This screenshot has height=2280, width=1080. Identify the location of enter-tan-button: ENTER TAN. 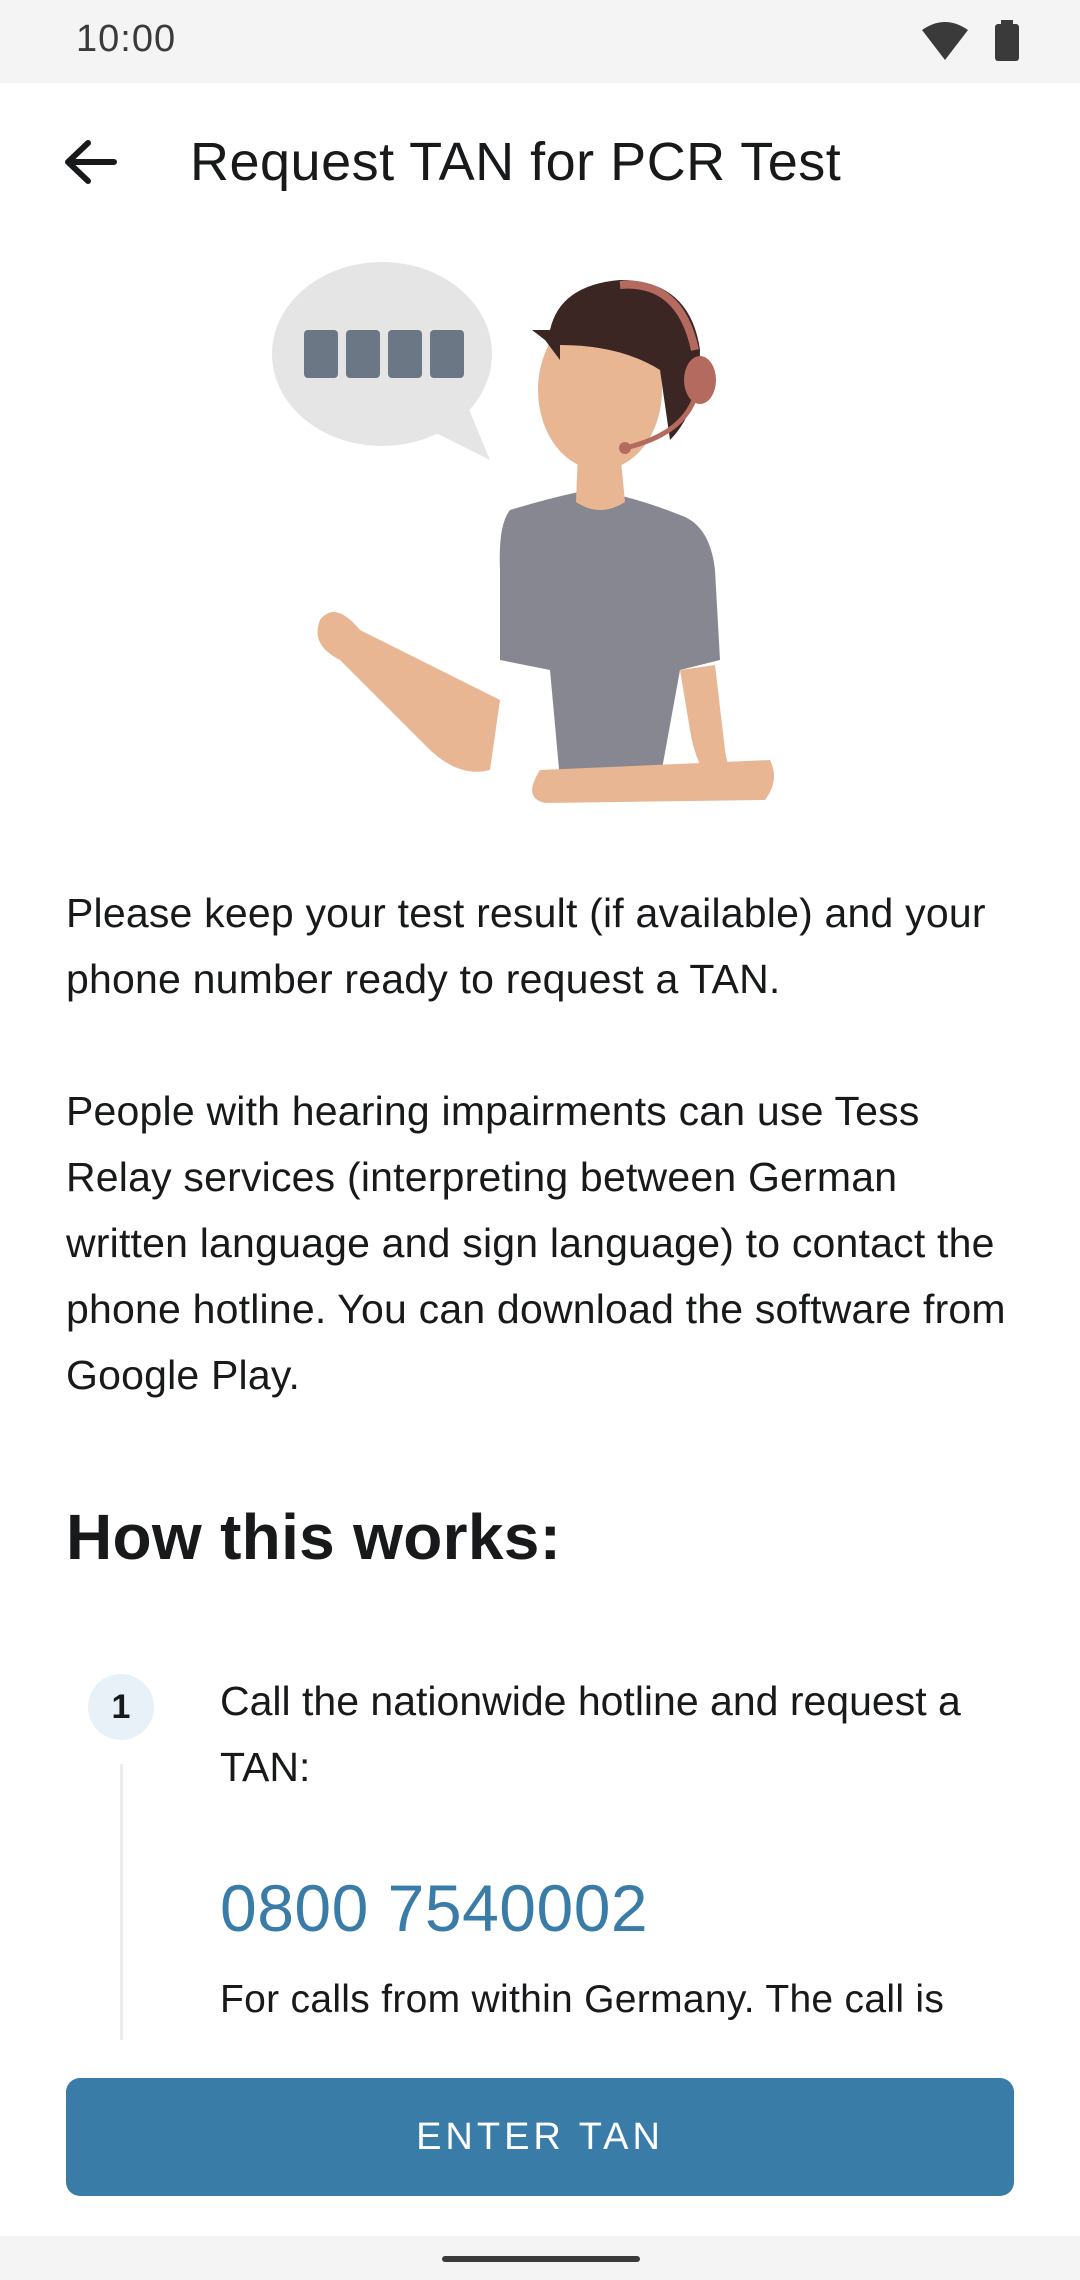
(540, 2137).